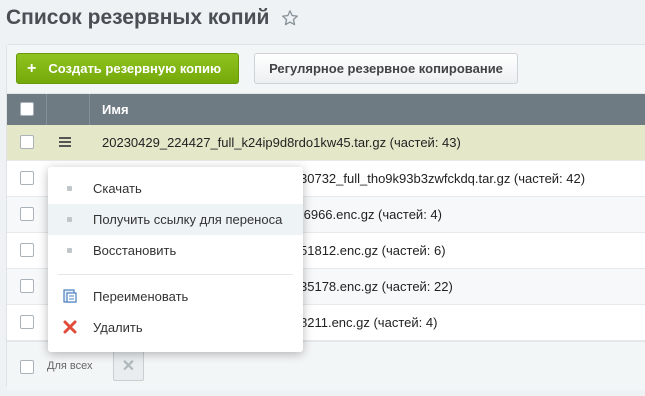  What do you see at coordinates (135, 68) in the screenshot?
I see `create-backup-label: Создать резервную копию` at bounding box center [135, 68].